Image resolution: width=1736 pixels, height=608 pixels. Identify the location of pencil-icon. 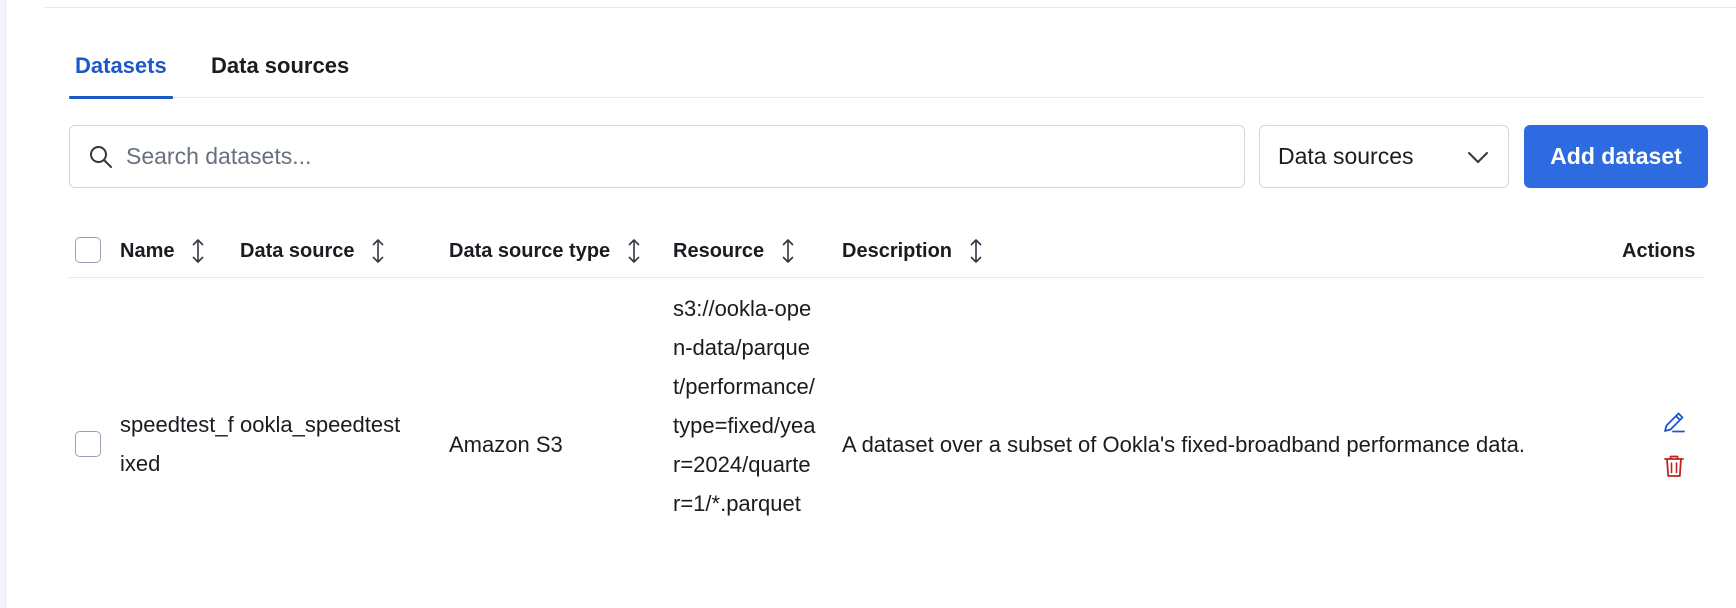
(1674, 422).